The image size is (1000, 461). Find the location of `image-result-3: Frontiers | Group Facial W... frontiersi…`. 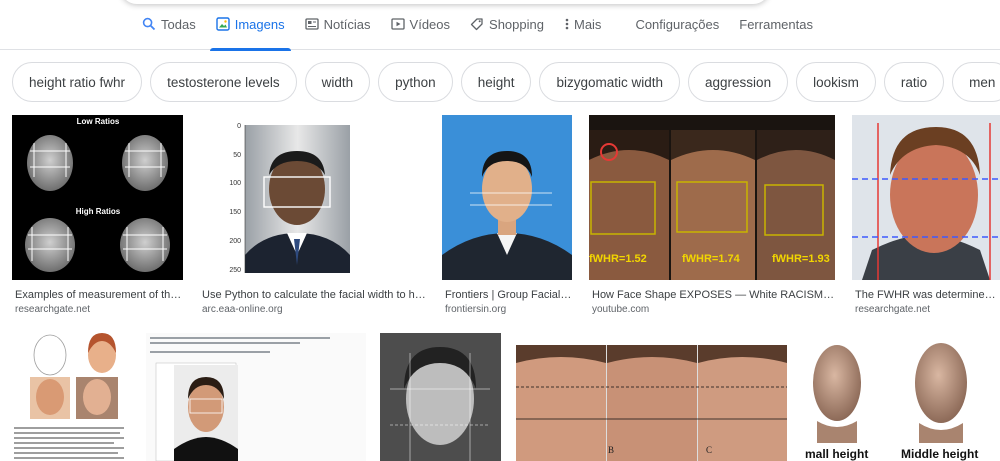

image-result-3: Frontiers | Group Facial W... frontiersi… is located at coordinates (507, 215).